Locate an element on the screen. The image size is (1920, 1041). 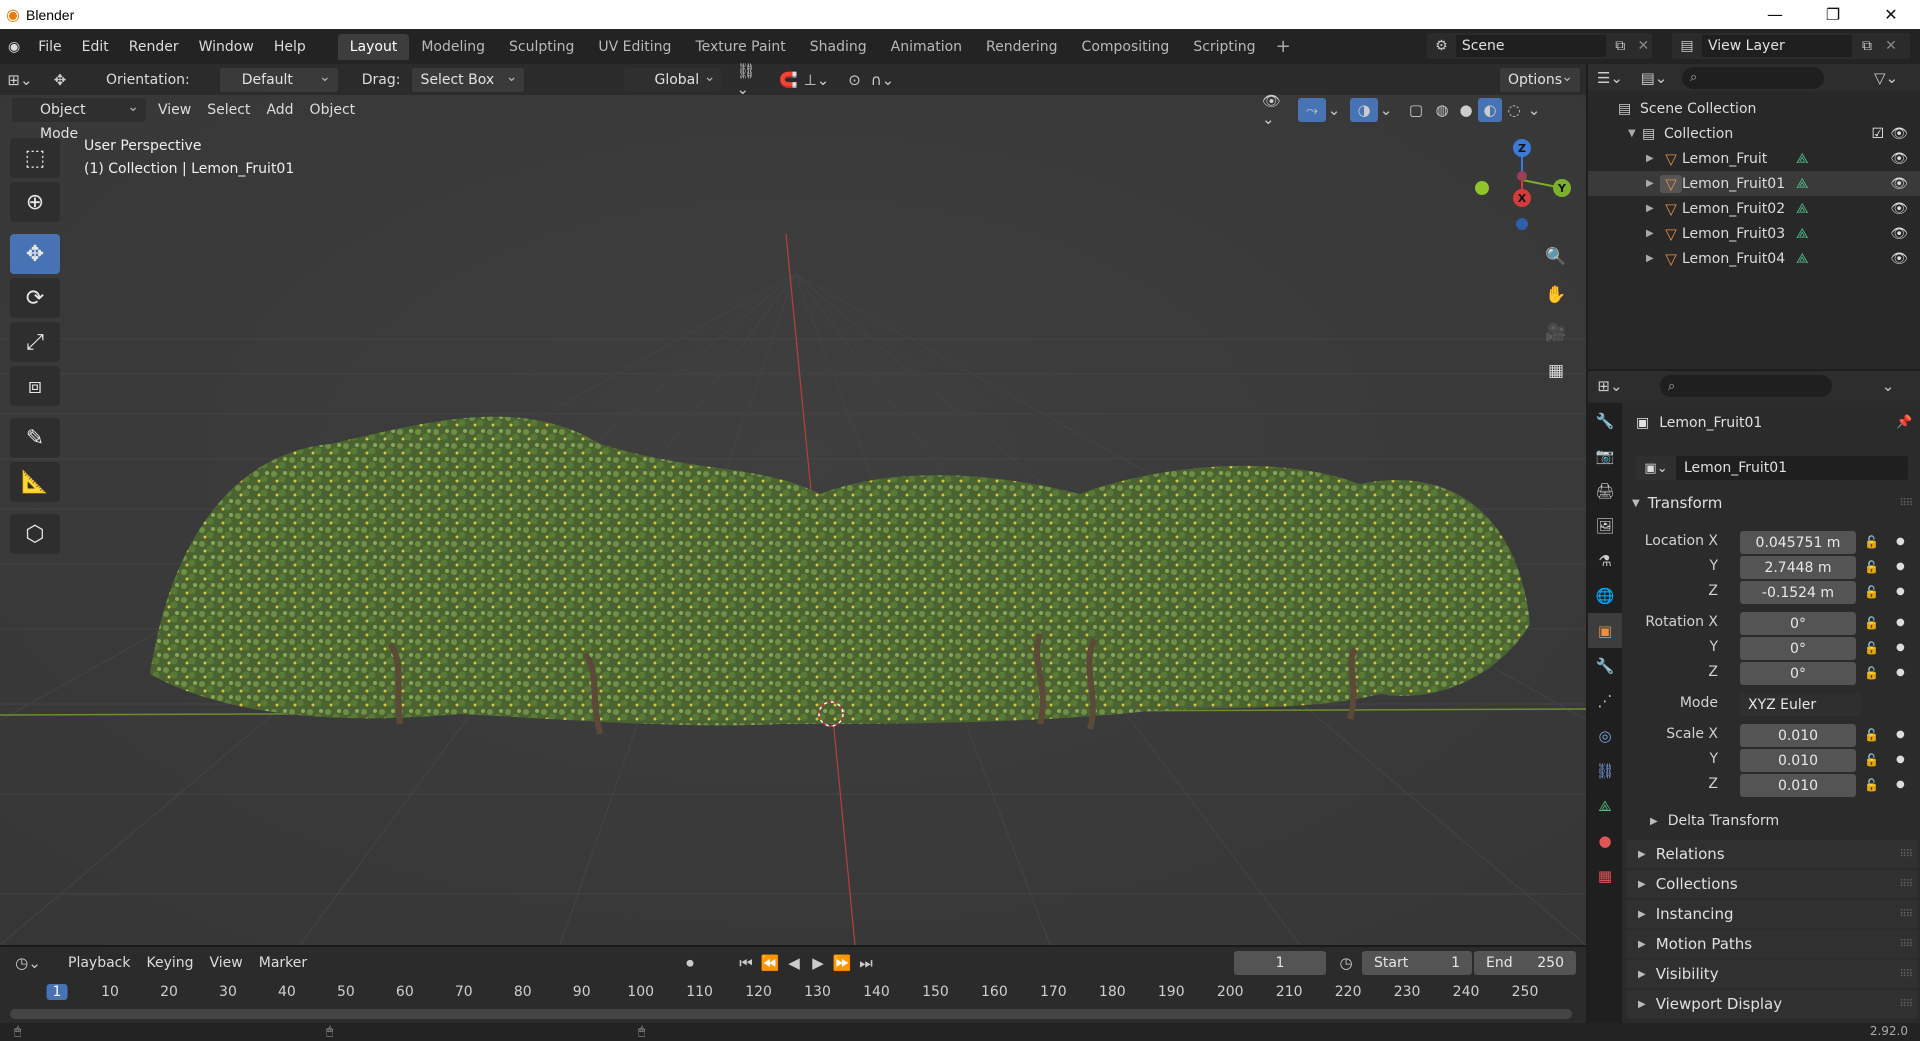
add-cube-tool-icon: ⬡ is located at coordinates (35, 534).